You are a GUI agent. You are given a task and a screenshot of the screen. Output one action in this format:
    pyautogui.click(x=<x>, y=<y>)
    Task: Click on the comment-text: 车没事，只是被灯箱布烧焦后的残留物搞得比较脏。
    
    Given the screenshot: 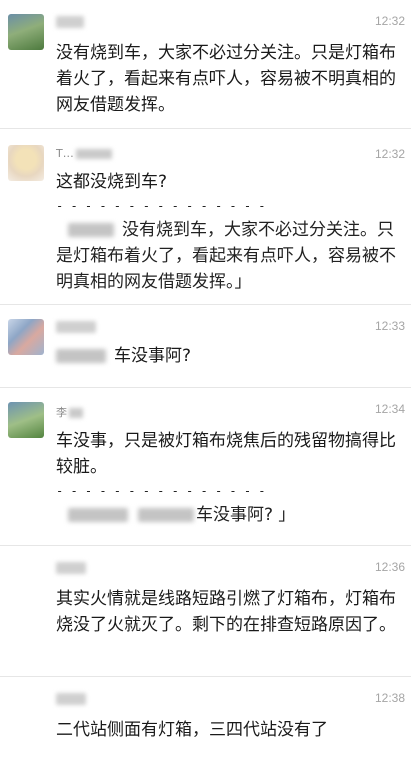 What is the action you would take?
    pyautogui.click(x=226, y=454)
    